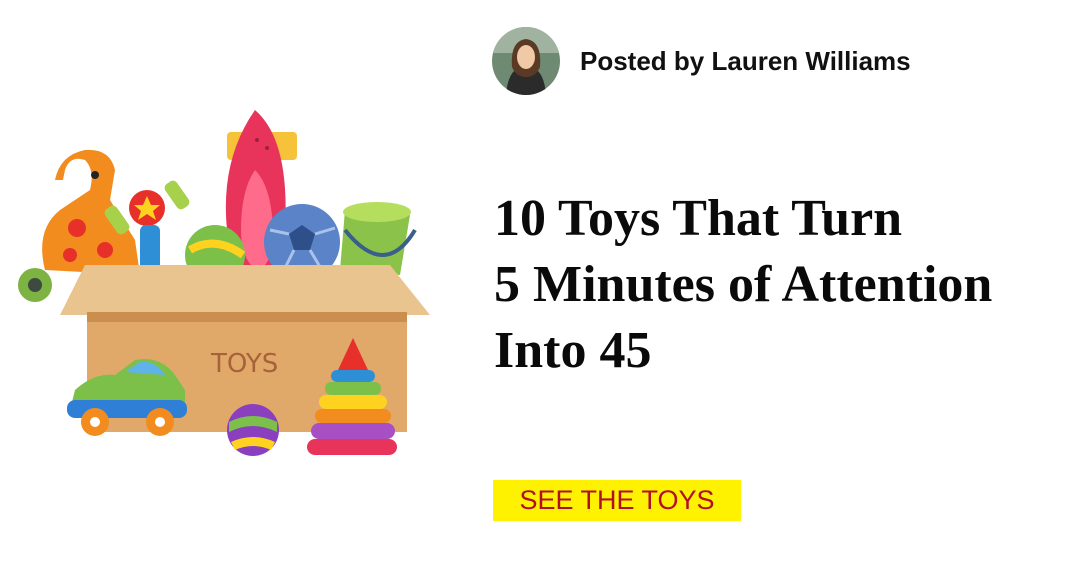  Describe the element at coordinates (743, 284) in the screenshot. I see `title-line-2: 5 Minutes of Attention` at that location.